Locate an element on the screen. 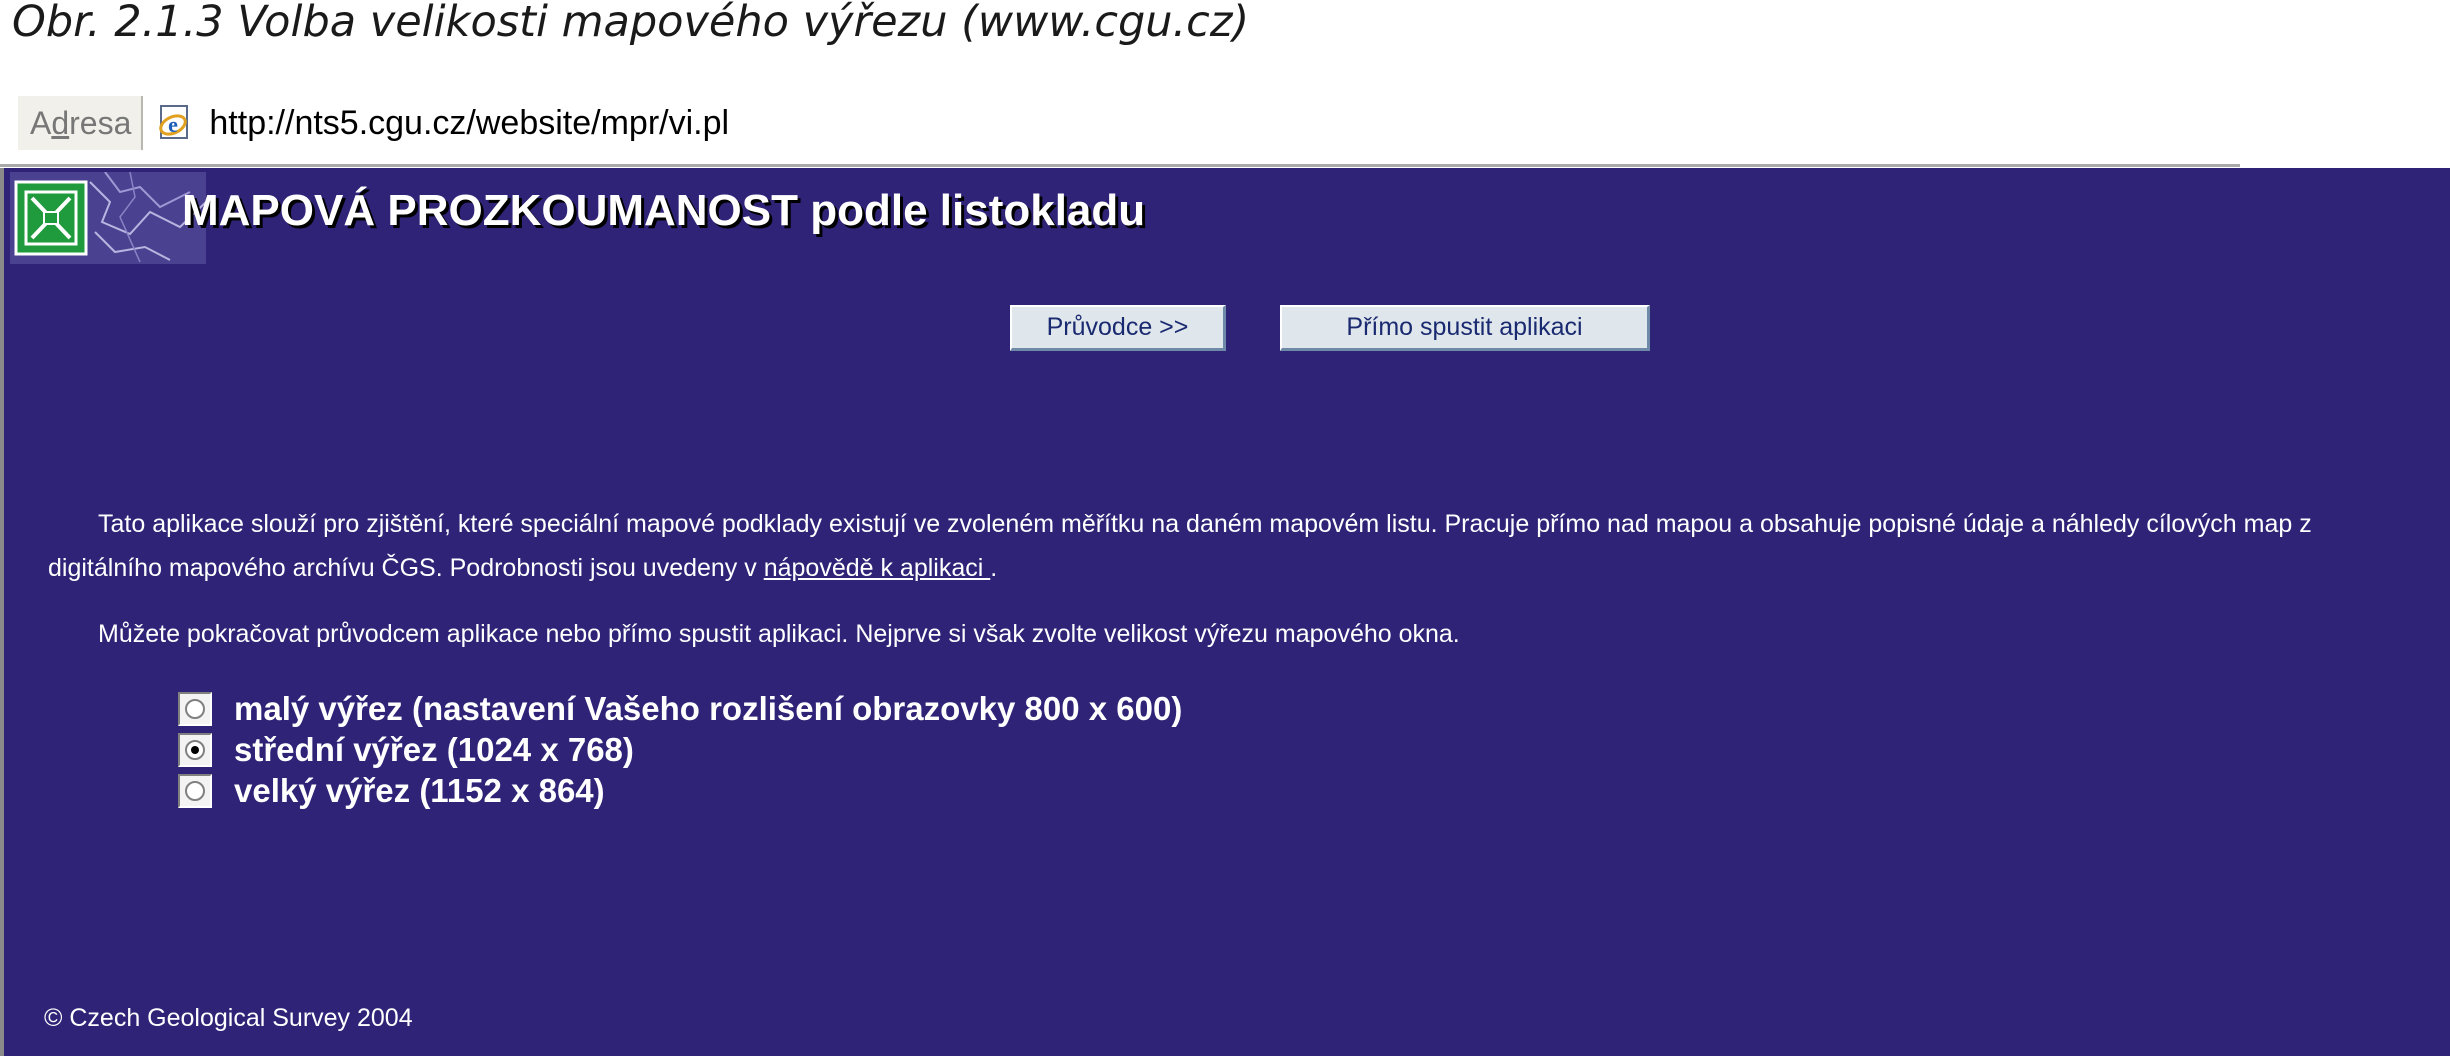  radio-medium is located at coordinates (195, 749).